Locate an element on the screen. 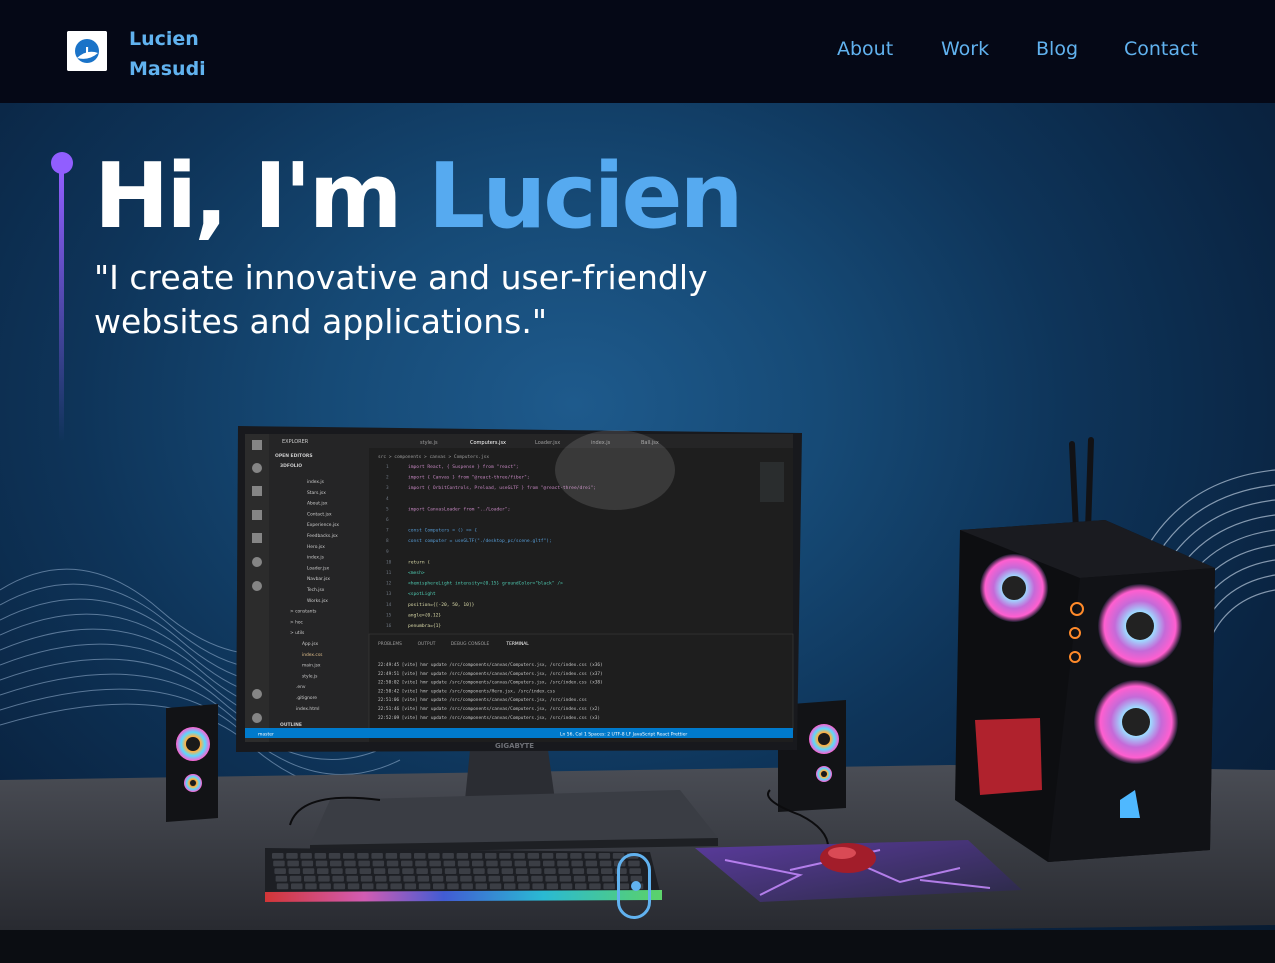 The width and height of the screenshot is (1275, 963). file-tree-item: Loader.jsx is located at coordinates (318, 568).